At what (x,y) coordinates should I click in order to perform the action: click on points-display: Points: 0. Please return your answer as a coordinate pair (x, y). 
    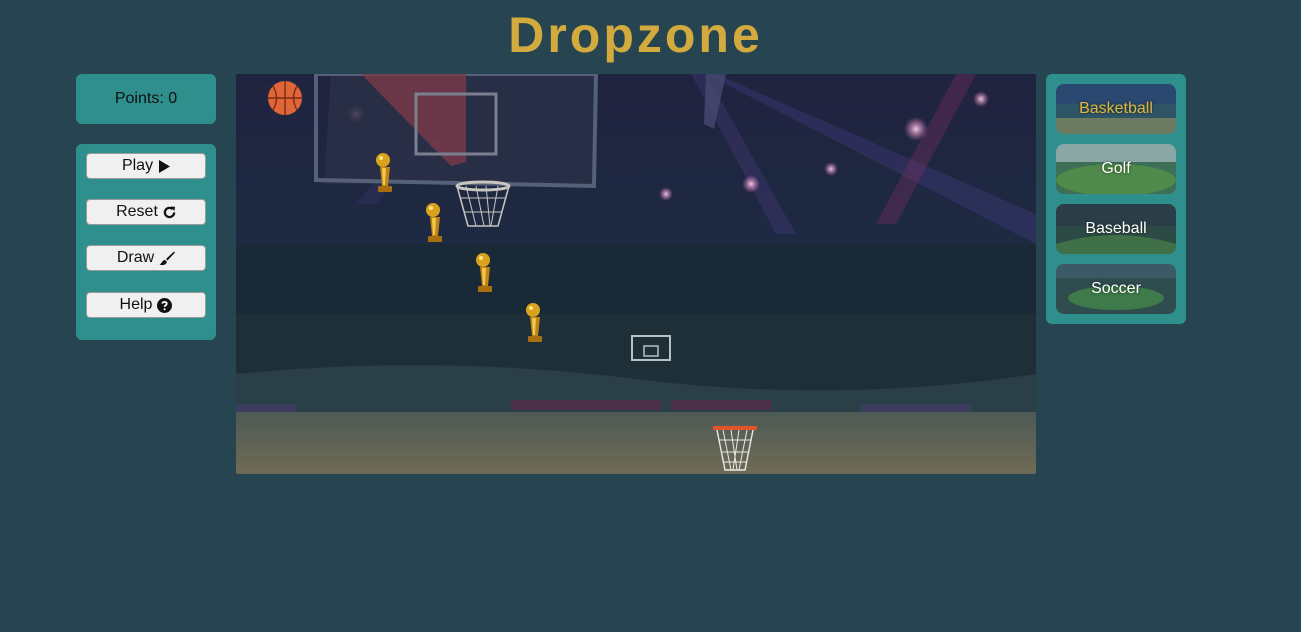
    Looking at the image, I should click on (146, 99).